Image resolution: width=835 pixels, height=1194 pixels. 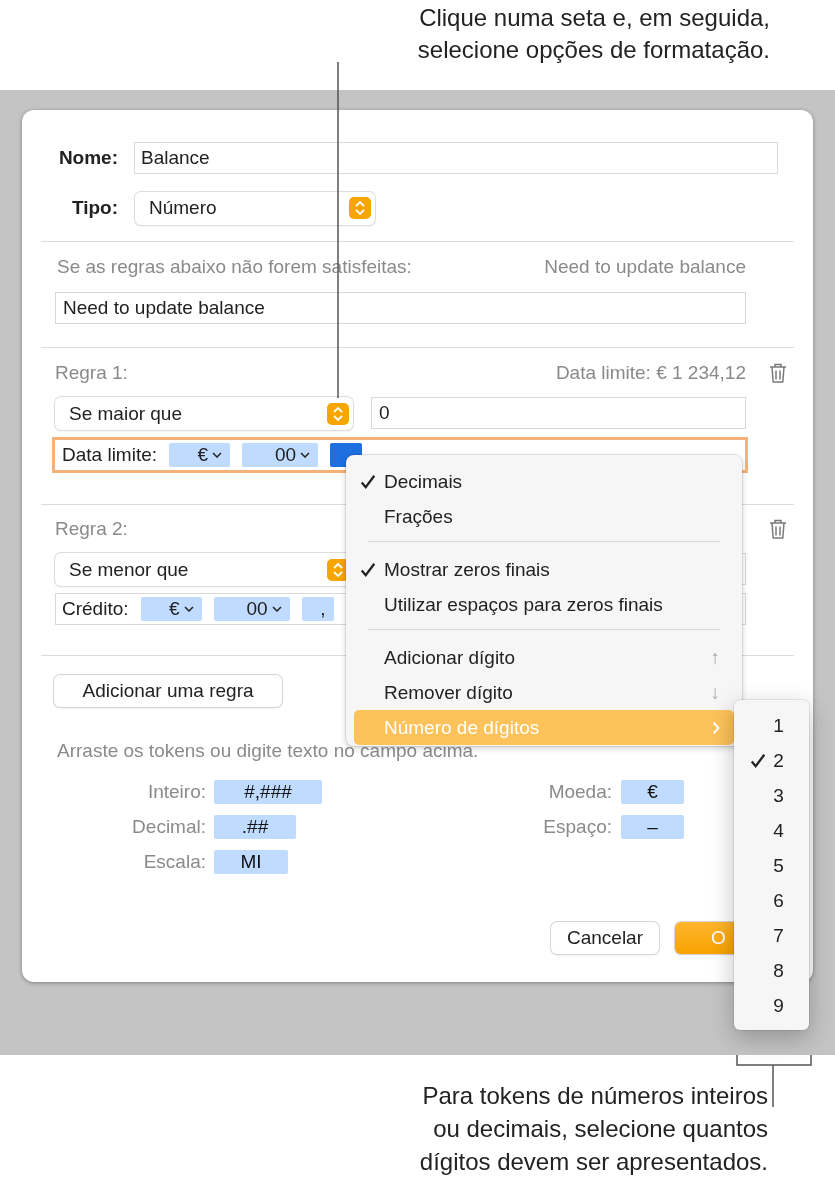 What do you see at coordinates (174, 862) in the screenshot?
I see `token-label: Escala:` at bounding box center [174, 862].